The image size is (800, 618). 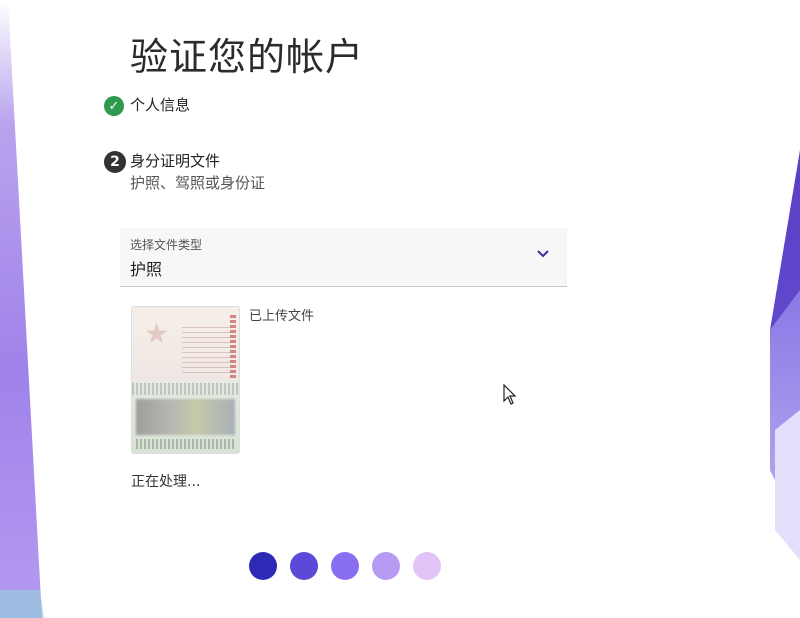 I want to click on document-type-select: 选择文件类型 护照, so click(x=343, y=257).